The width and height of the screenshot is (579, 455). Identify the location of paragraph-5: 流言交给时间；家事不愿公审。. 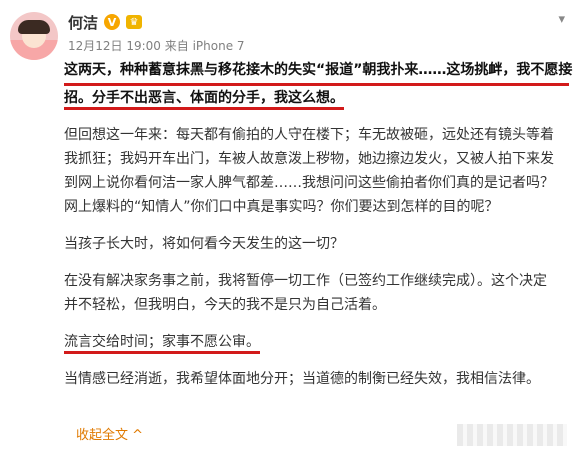
(316, 342).